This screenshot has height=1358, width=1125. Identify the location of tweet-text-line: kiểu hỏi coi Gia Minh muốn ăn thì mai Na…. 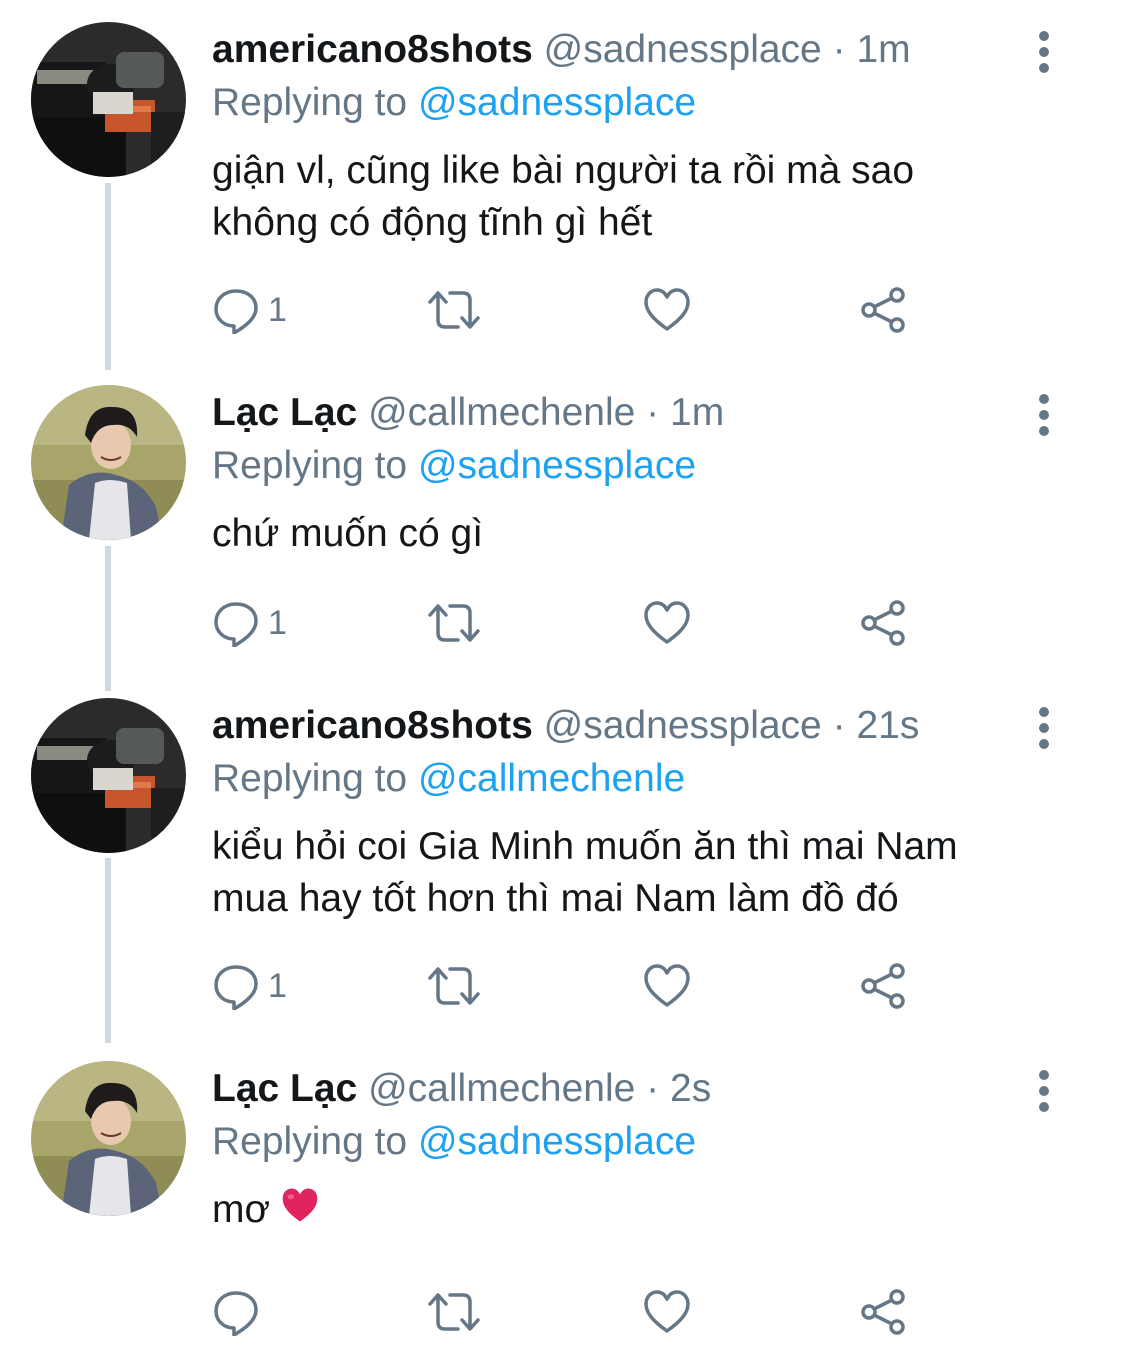
(585, 846).